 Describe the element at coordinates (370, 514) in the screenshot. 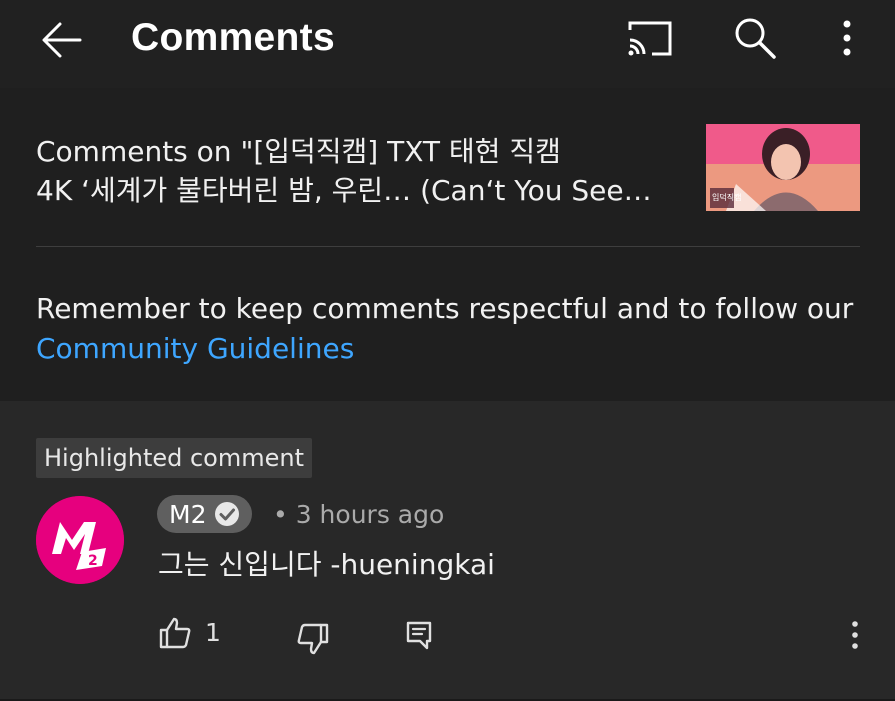

I see `comment-timestamp: 3 hours ago` at that location.